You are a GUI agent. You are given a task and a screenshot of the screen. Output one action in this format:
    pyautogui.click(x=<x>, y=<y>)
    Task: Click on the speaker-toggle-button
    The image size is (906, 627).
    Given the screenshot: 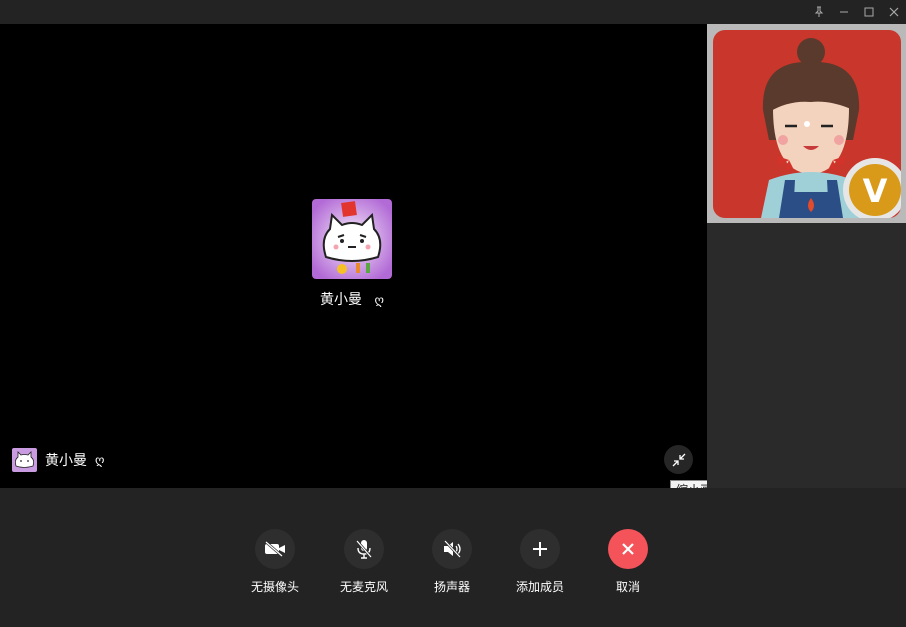 What is the action you would take?
    pyautogui.click(x=452, y=549)
    